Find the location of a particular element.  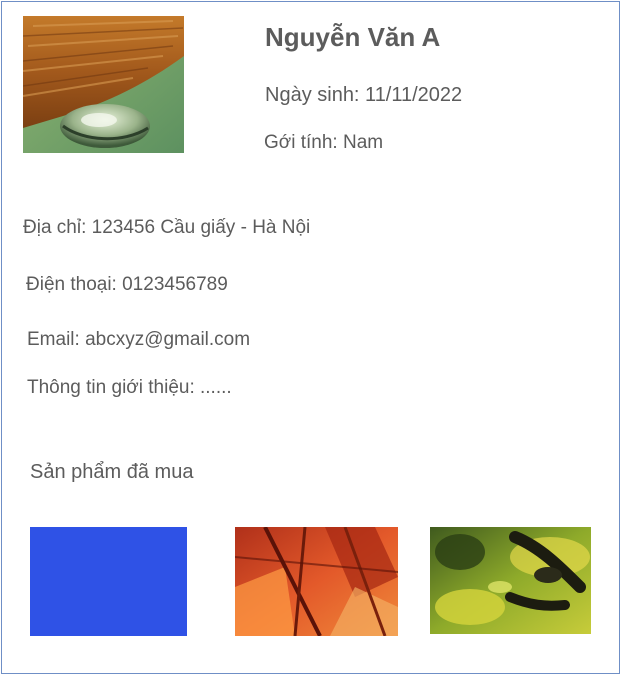

autumn-leaves-image is located at coordinates (316, 581).